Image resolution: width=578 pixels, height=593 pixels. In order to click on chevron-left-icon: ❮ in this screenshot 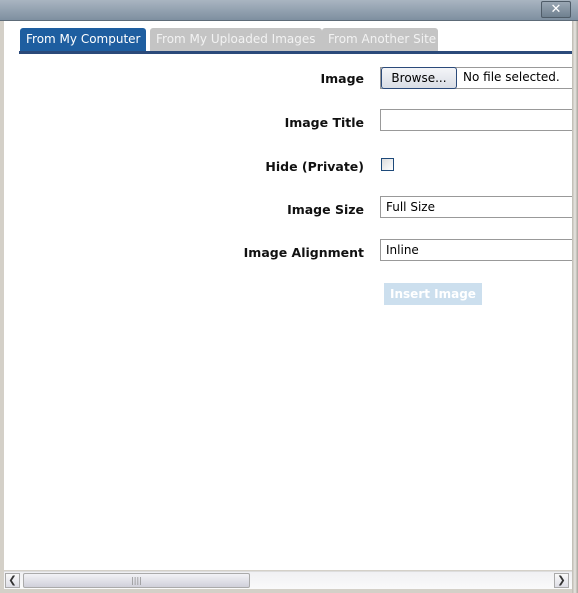, I will do `click(12, 580)`.